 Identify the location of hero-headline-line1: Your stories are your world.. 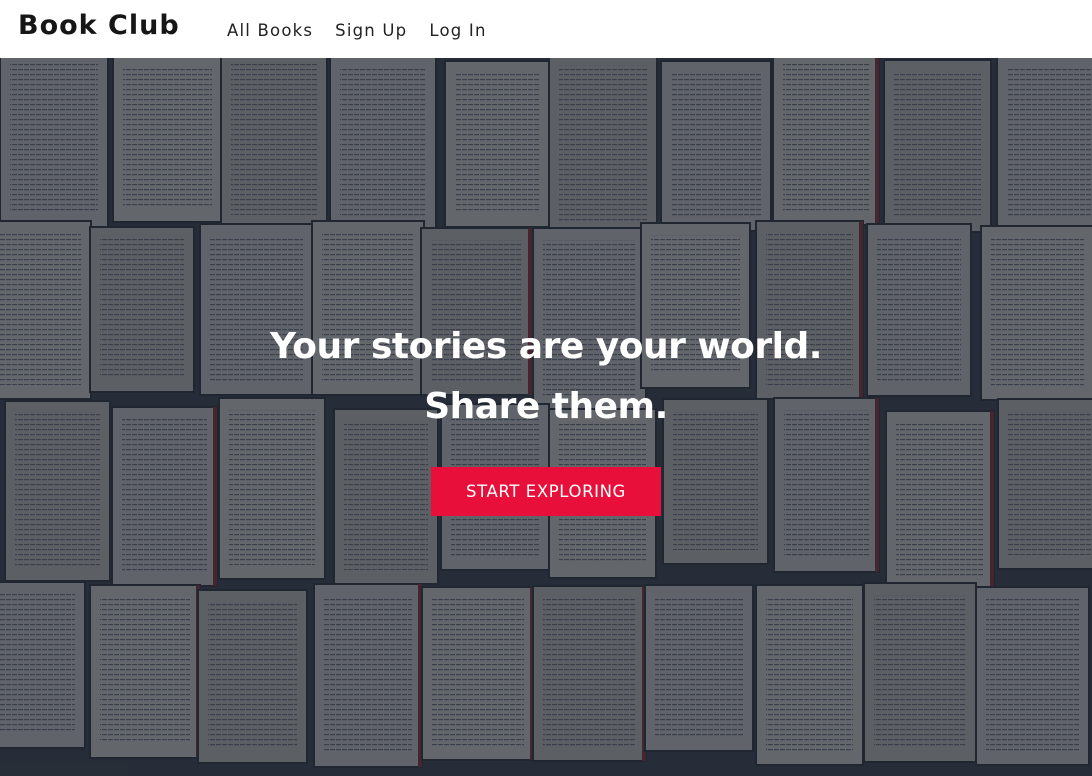
(546, 346).